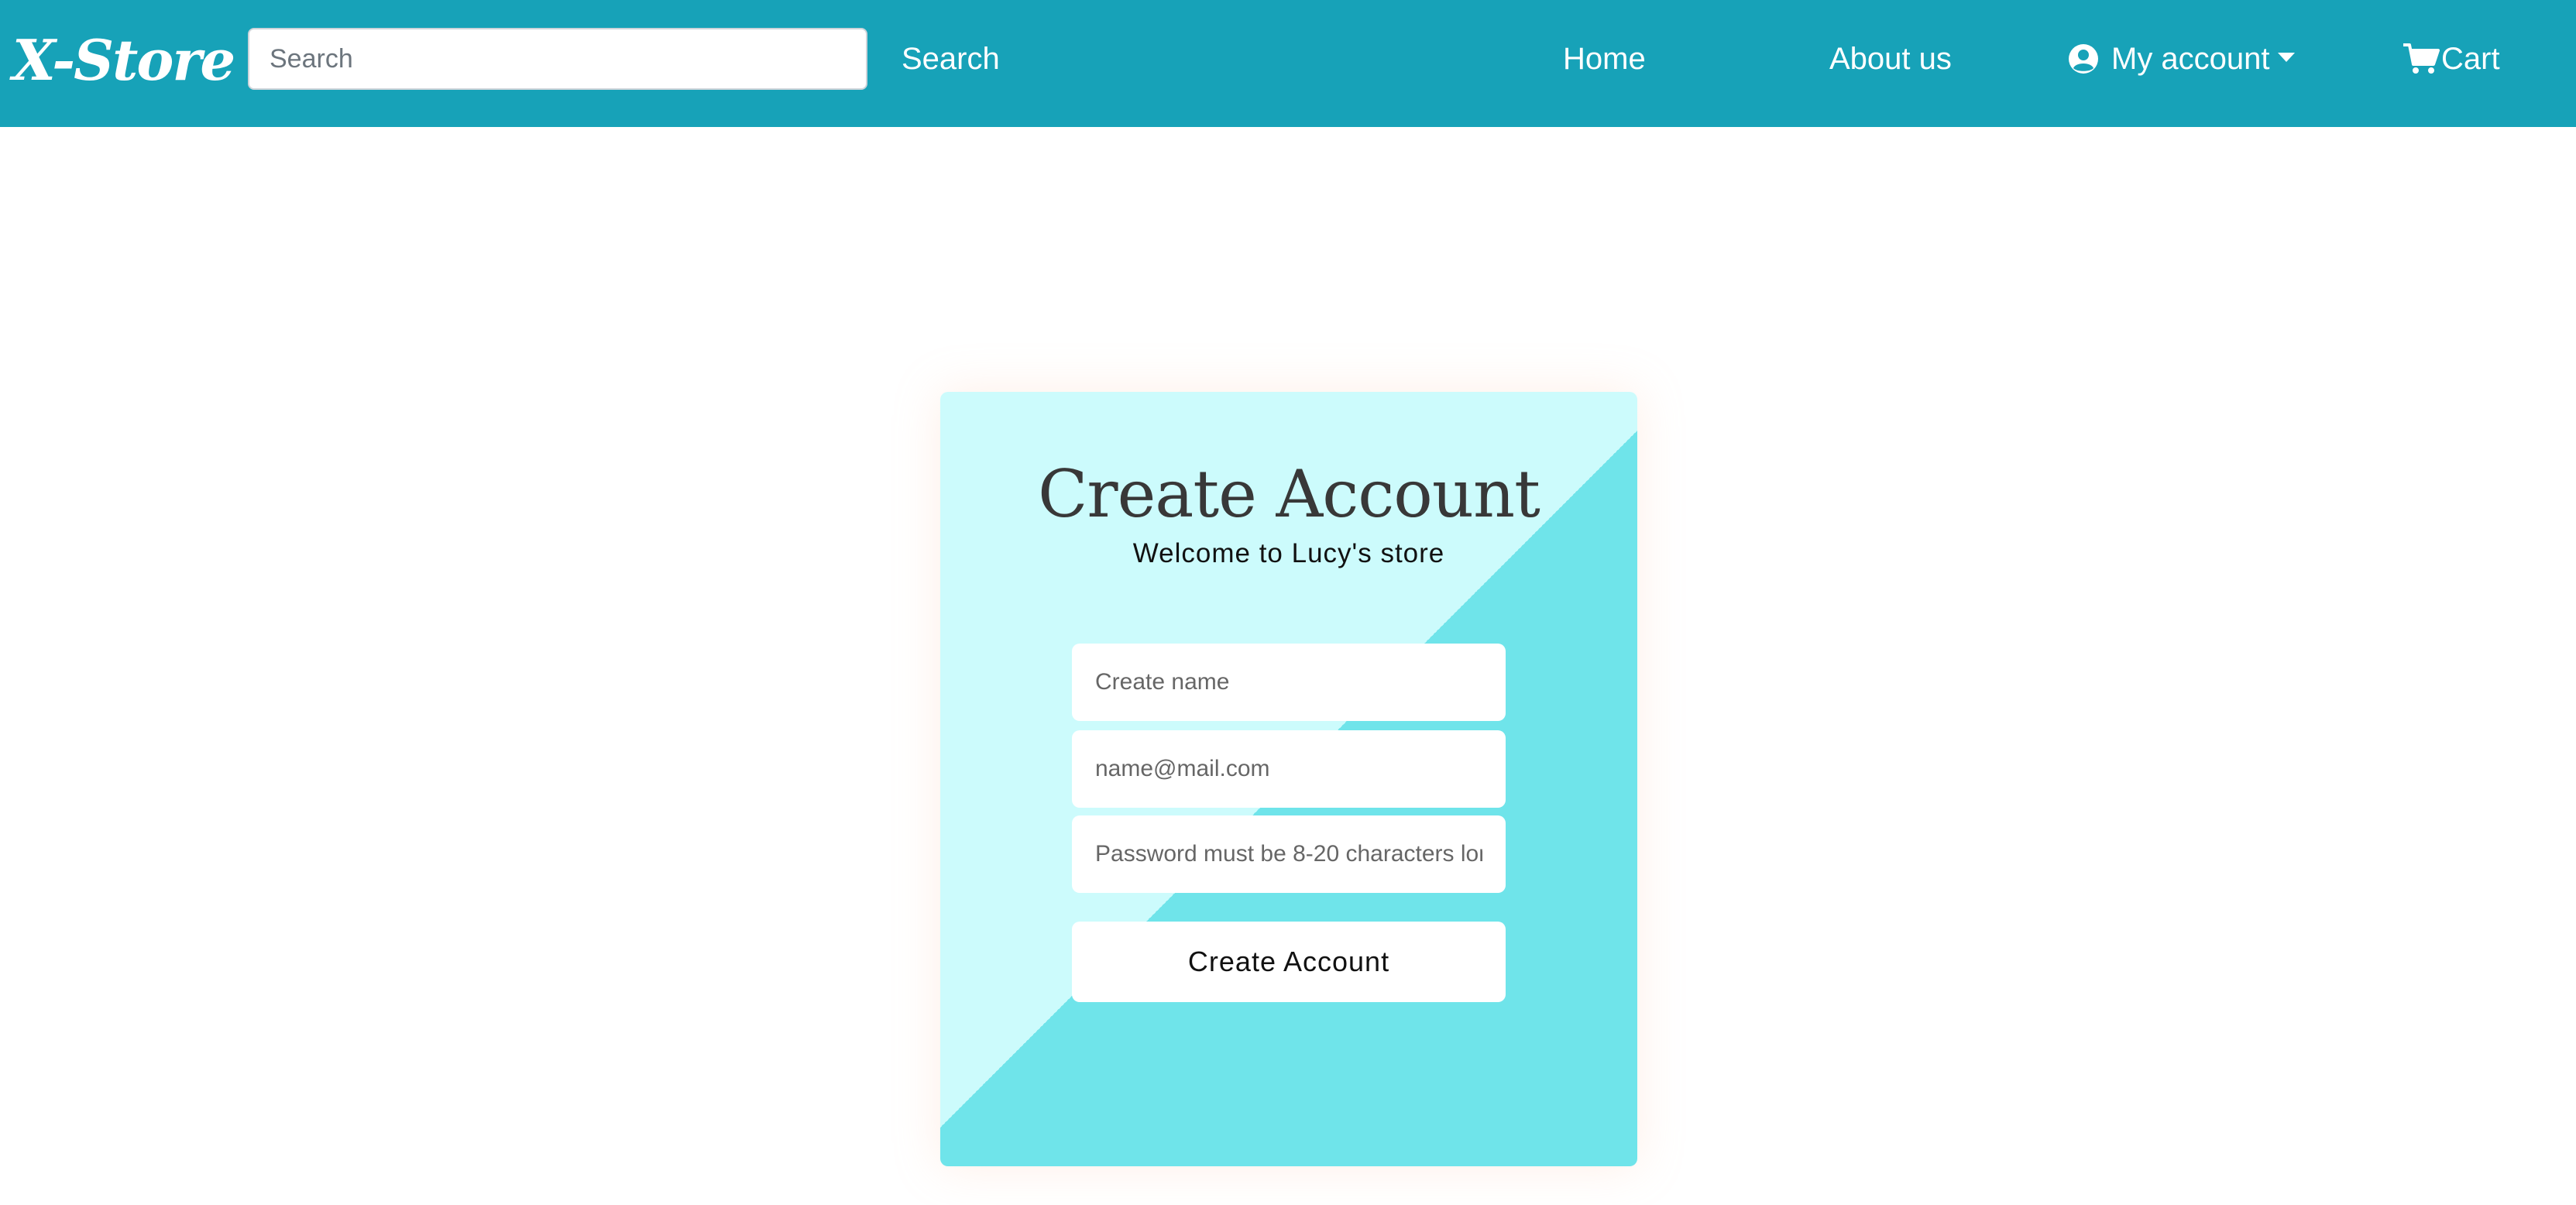 This screenshot has height=1205, width=2576. What do you see at coordinates (1289, 494) in the screenshot?
I see `create-account-title: Create Account` at bounding box center [1289, 494].